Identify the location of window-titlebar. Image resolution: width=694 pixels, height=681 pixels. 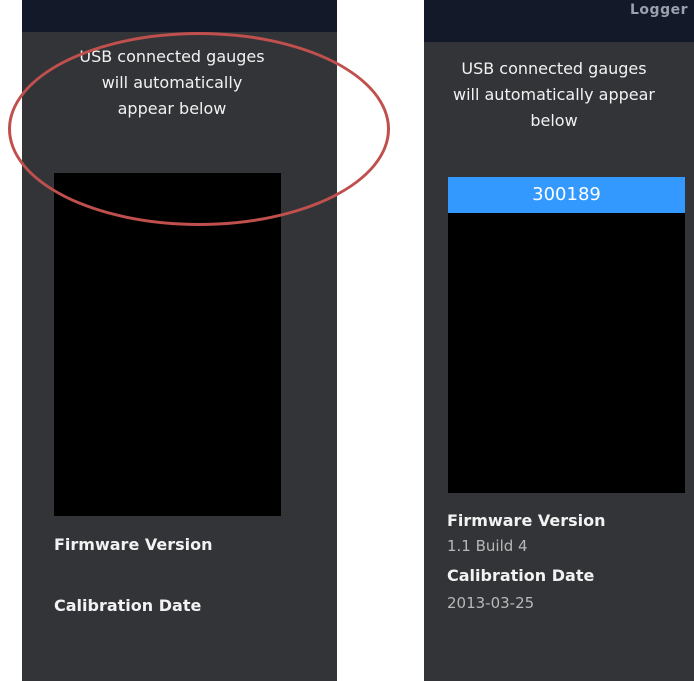
(179, 16).